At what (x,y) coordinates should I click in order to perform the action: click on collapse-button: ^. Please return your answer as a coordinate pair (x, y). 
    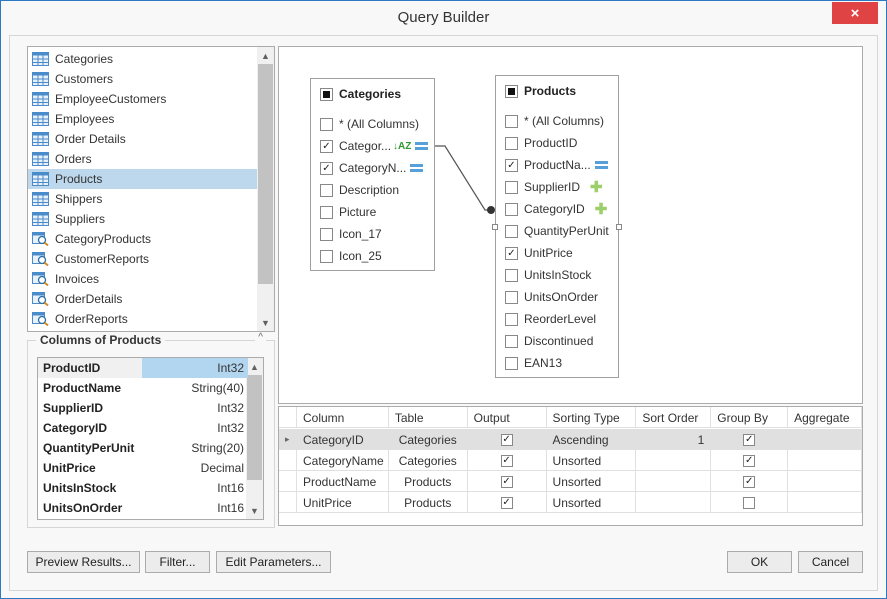
    Looking at the image, I should click on (260, 337).